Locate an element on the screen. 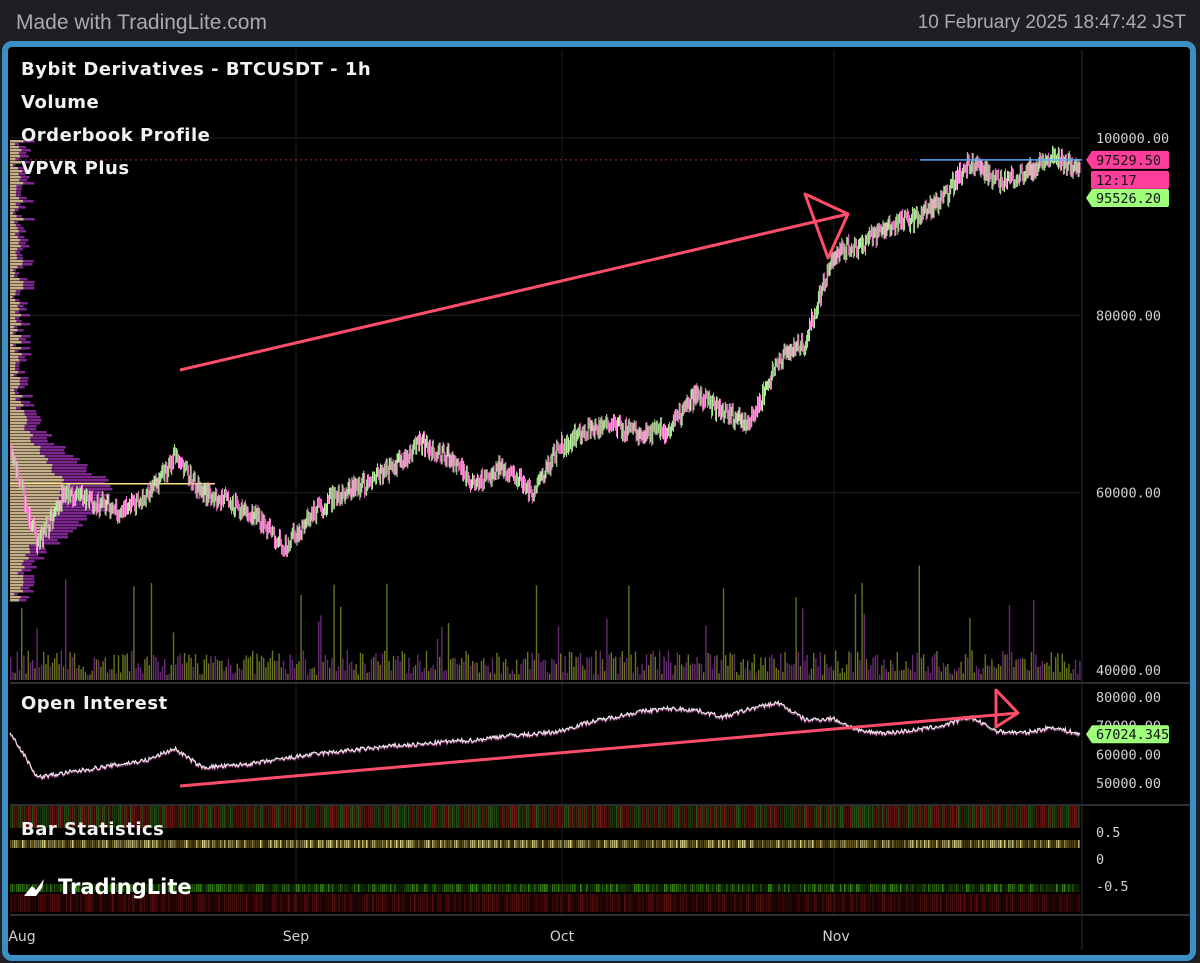 The height and width of the screenshot is (963, 1200). open-interest-label: Open Interest is located at coordinates (94, 703).